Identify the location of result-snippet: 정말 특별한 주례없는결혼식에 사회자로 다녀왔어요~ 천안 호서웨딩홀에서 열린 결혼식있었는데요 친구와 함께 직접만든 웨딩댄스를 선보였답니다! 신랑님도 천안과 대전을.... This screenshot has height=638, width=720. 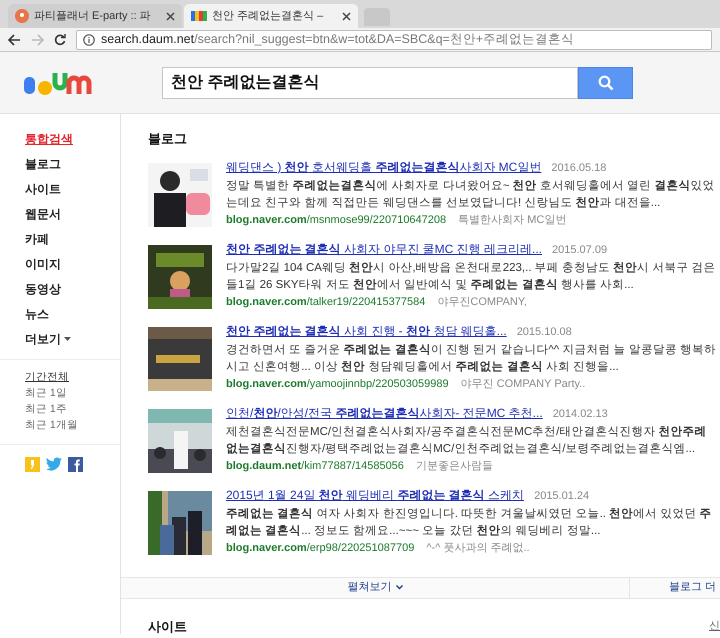
(471, 194).